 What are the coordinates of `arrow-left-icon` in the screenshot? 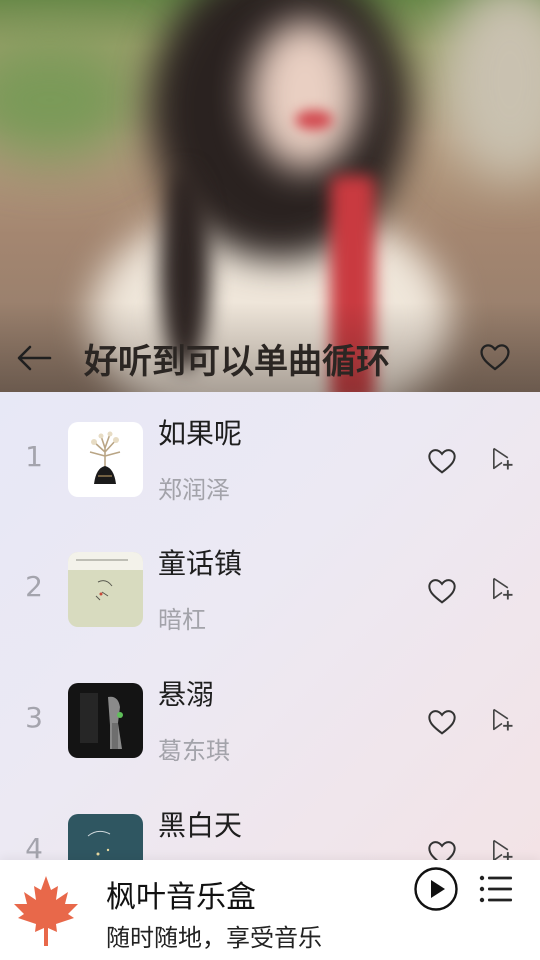 It's located at (34, 358).